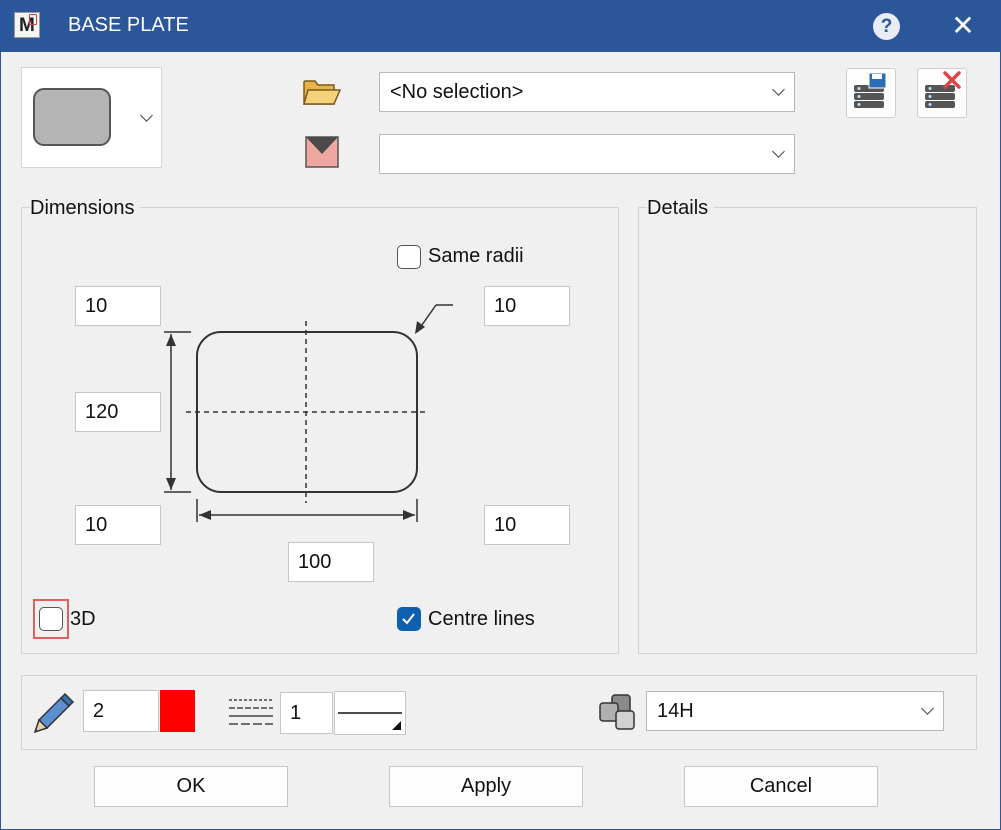 Image resolution: width=1001 pixels, height=830 pixels. Describe the element at coordinates (51, 619) in the screenshot. I see `three-d-checkbox` at that location.